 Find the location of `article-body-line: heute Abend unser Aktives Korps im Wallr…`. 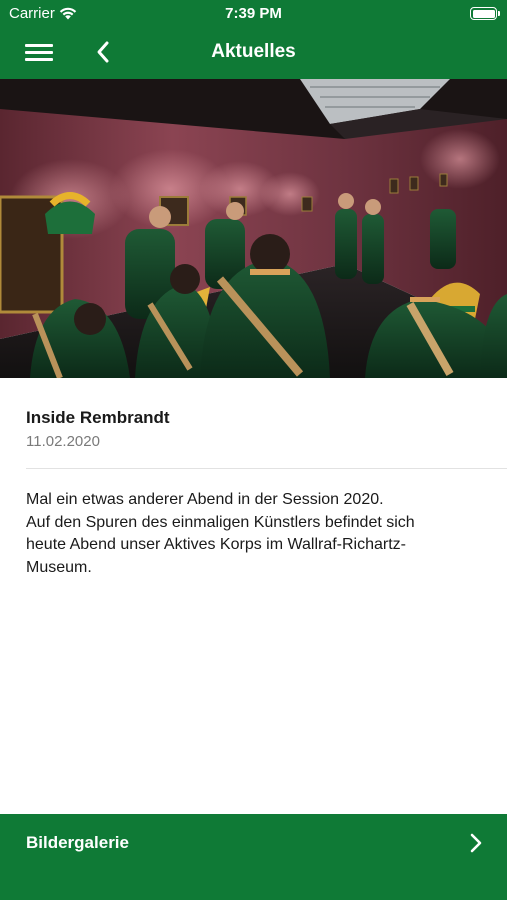

article-body-line: heute Abend unser Aktives Korps im Wallr… is located at coordinates (216, 544).